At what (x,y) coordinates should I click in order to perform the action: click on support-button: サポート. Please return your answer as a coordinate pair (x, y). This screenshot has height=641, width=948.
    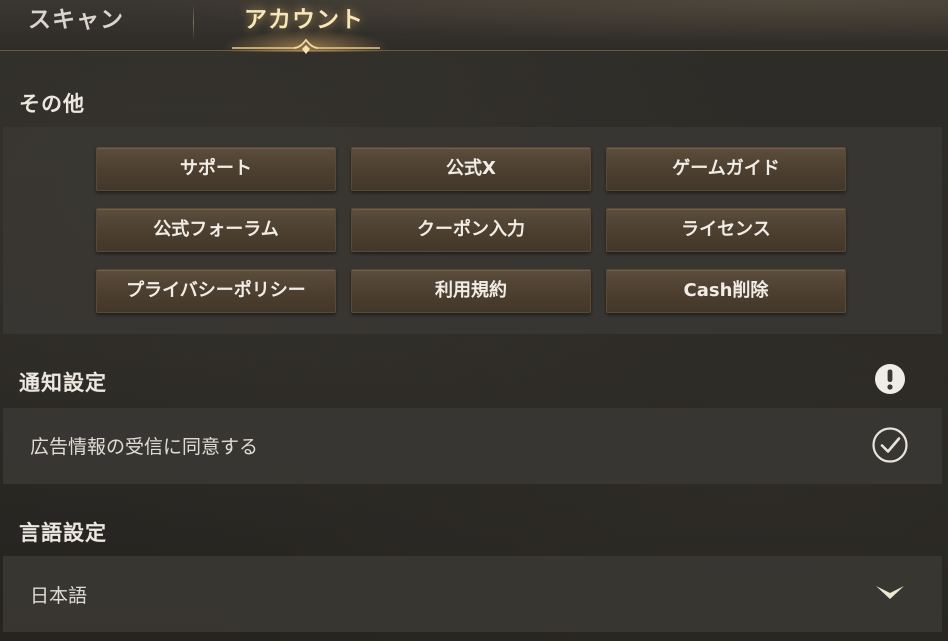
    Looking at the image, I should click on (216, 169).